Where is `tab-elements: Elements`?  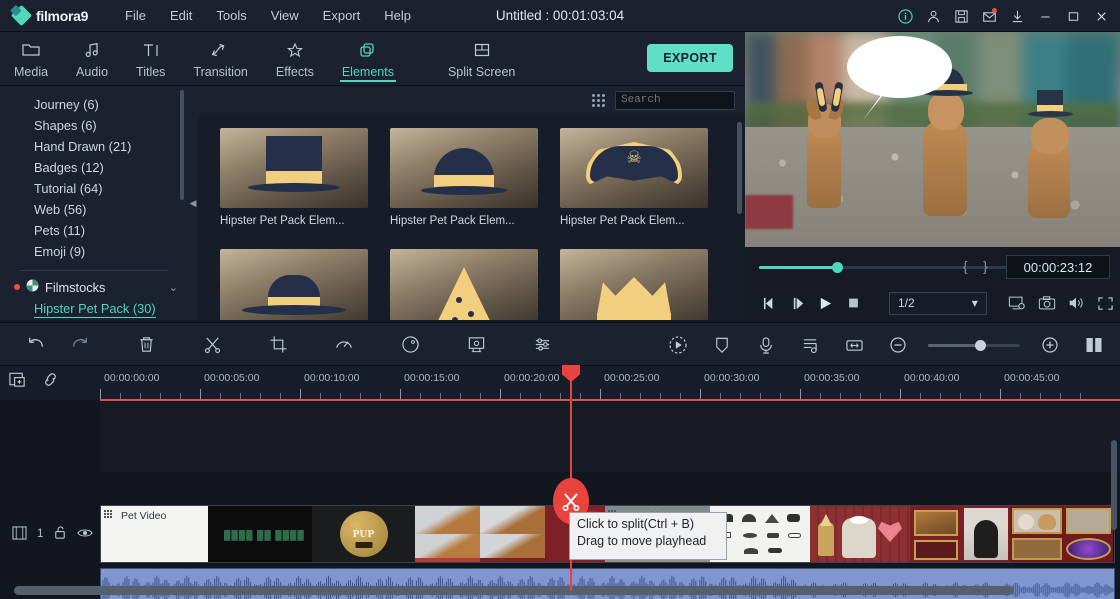
tab-elements: Elements is located at coordinates (368, 59).